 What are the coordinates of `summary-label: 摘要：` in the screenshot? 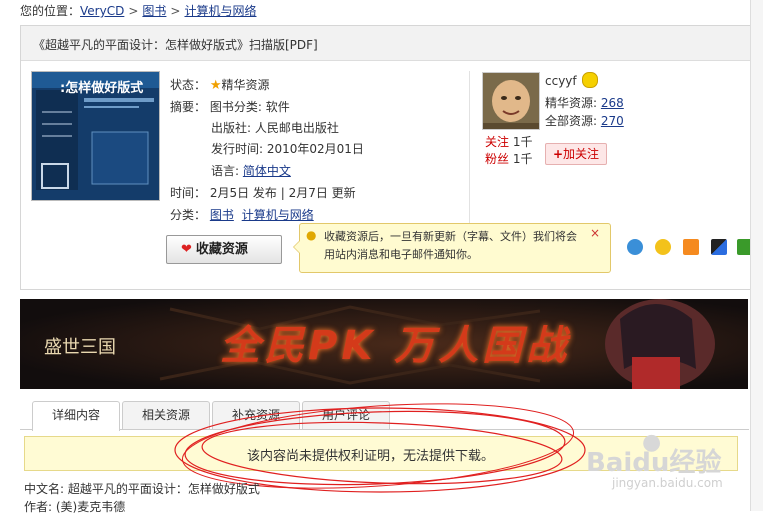 It's located at (188, 107).